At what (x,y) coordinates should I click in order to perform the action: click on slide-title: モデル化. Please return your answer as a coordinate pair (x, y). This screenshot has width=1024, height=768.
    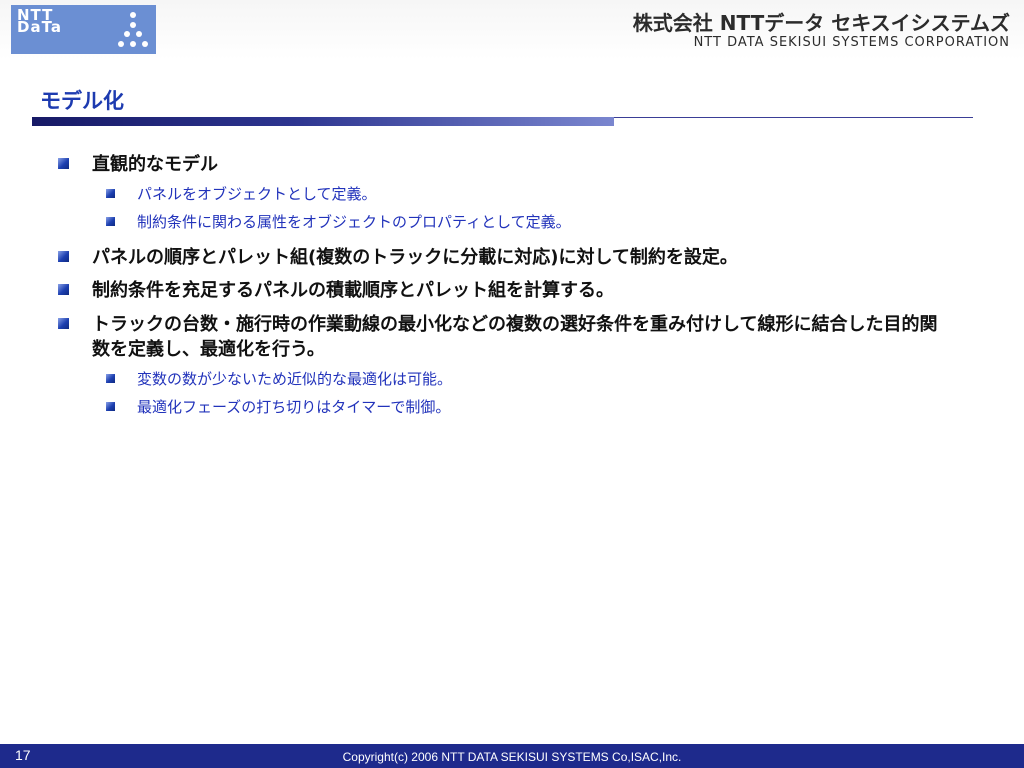
    Looking at the image, I should click on (82, 101).